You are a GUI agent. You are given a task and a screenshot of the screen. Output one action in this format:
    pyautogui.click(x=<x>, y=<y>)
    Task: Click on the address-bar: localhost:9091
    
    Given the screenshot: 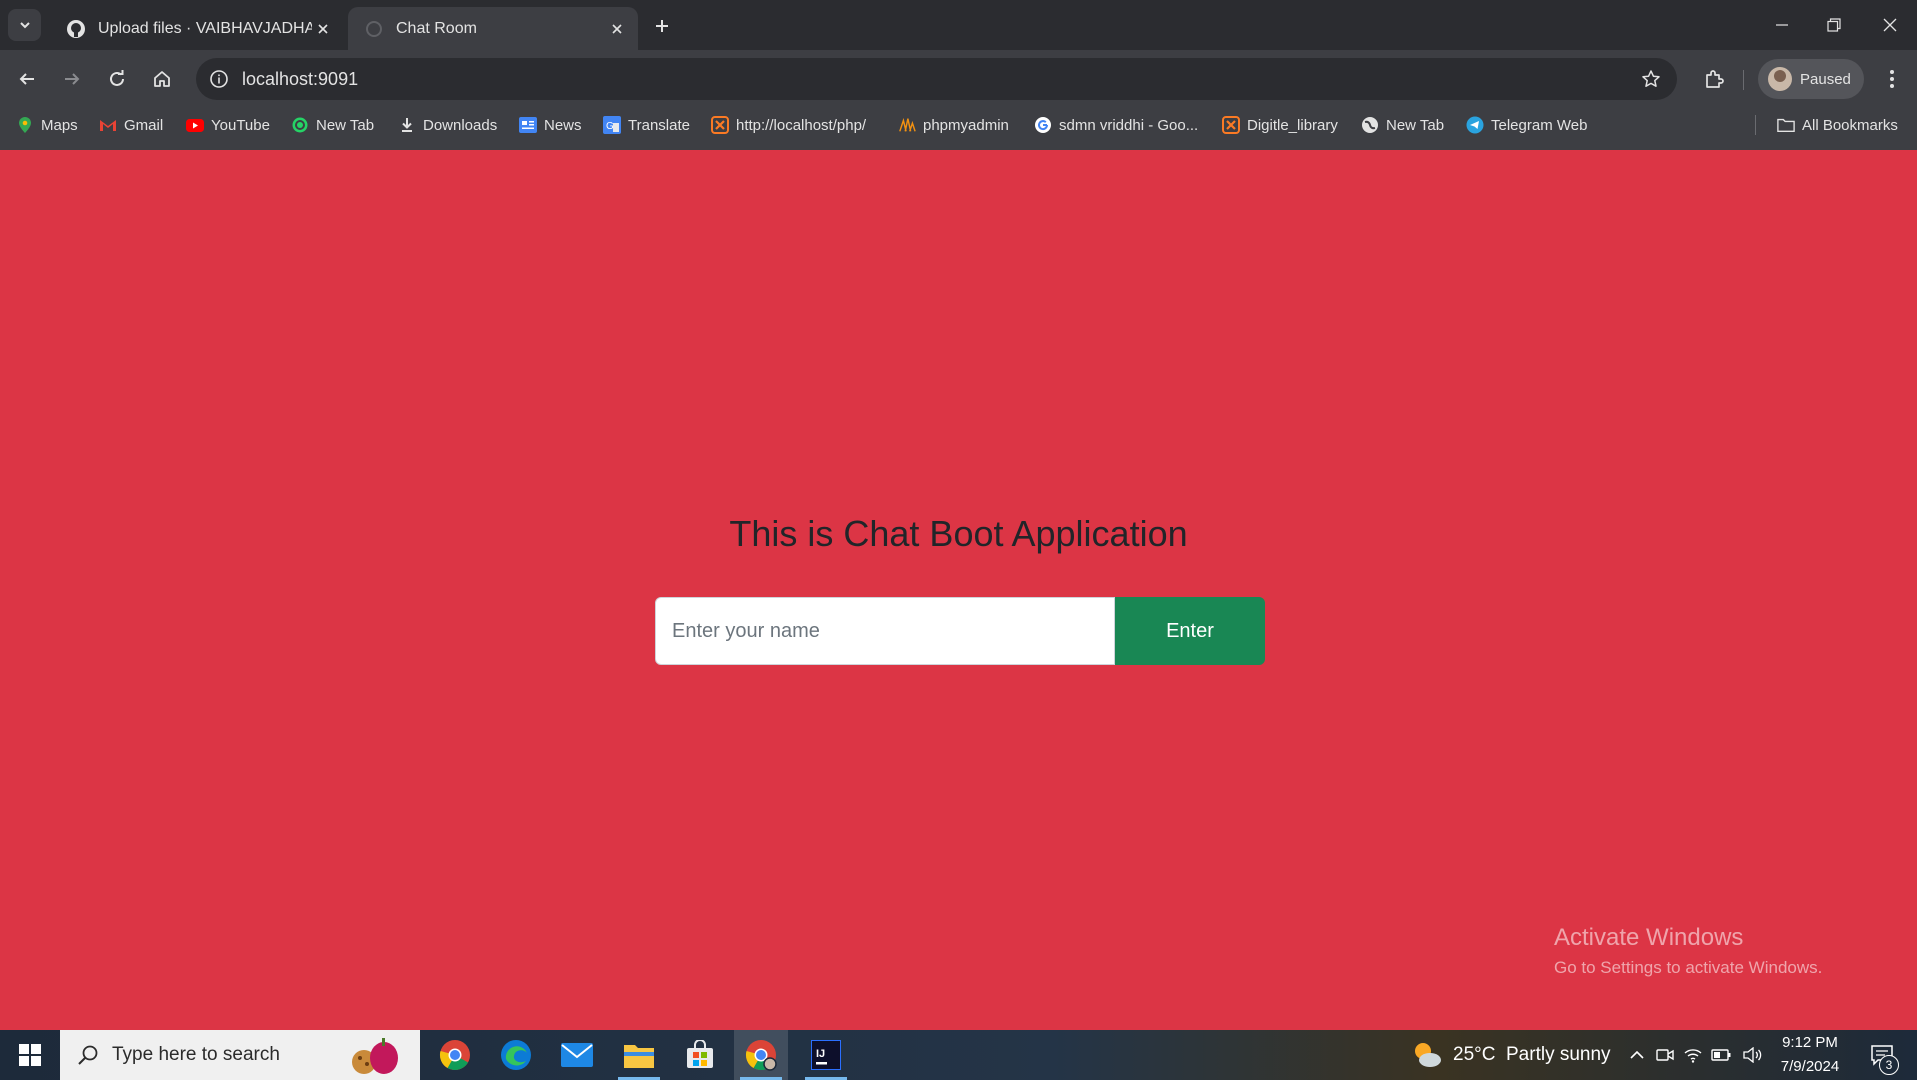 What is the action you would take?
    pyautogui.click(x=936, y=79)
    